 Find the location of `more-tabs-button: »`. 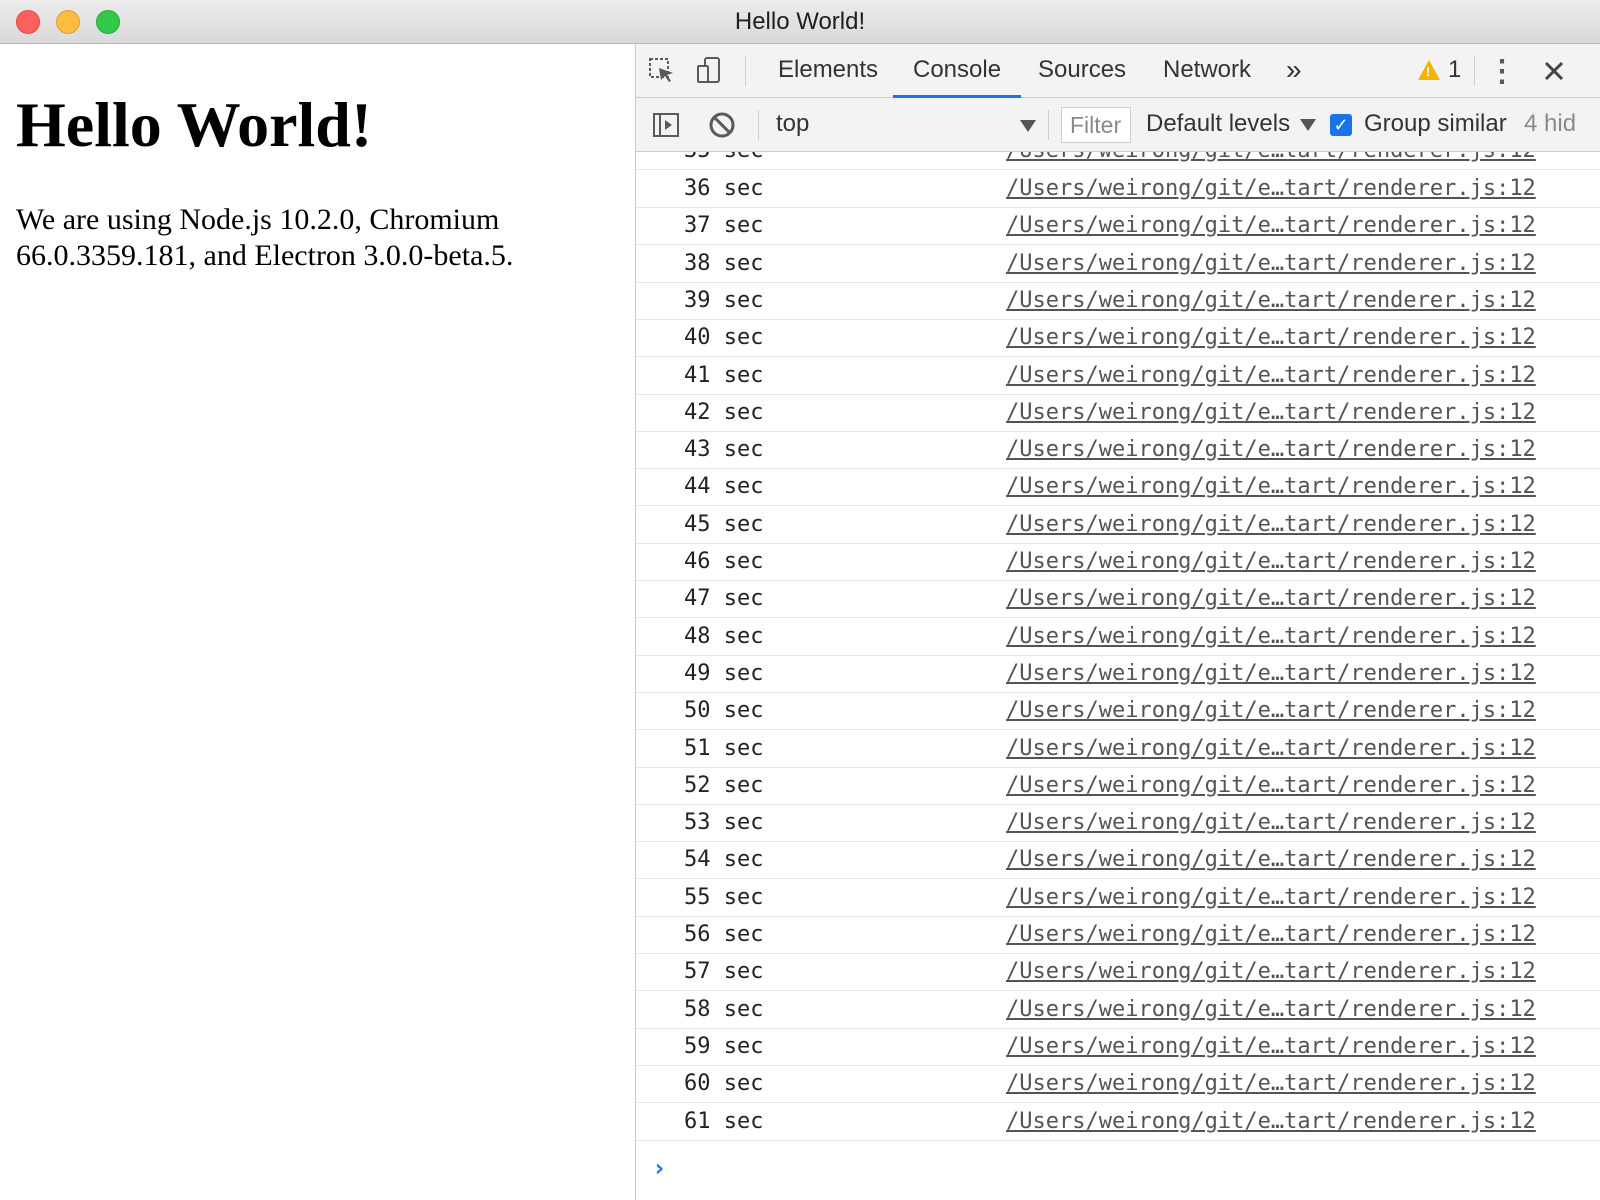

more-tabs-button: » is located at coordinates (1294, 71).